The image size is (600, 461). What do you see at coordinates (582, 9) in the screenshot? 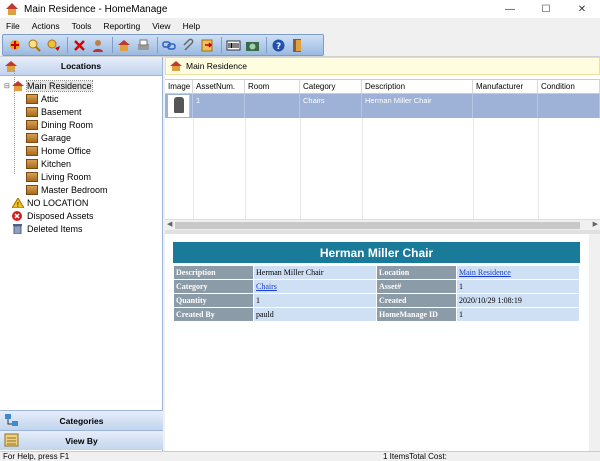
I see `close-button: ✕` at bounding box center [582, 9].